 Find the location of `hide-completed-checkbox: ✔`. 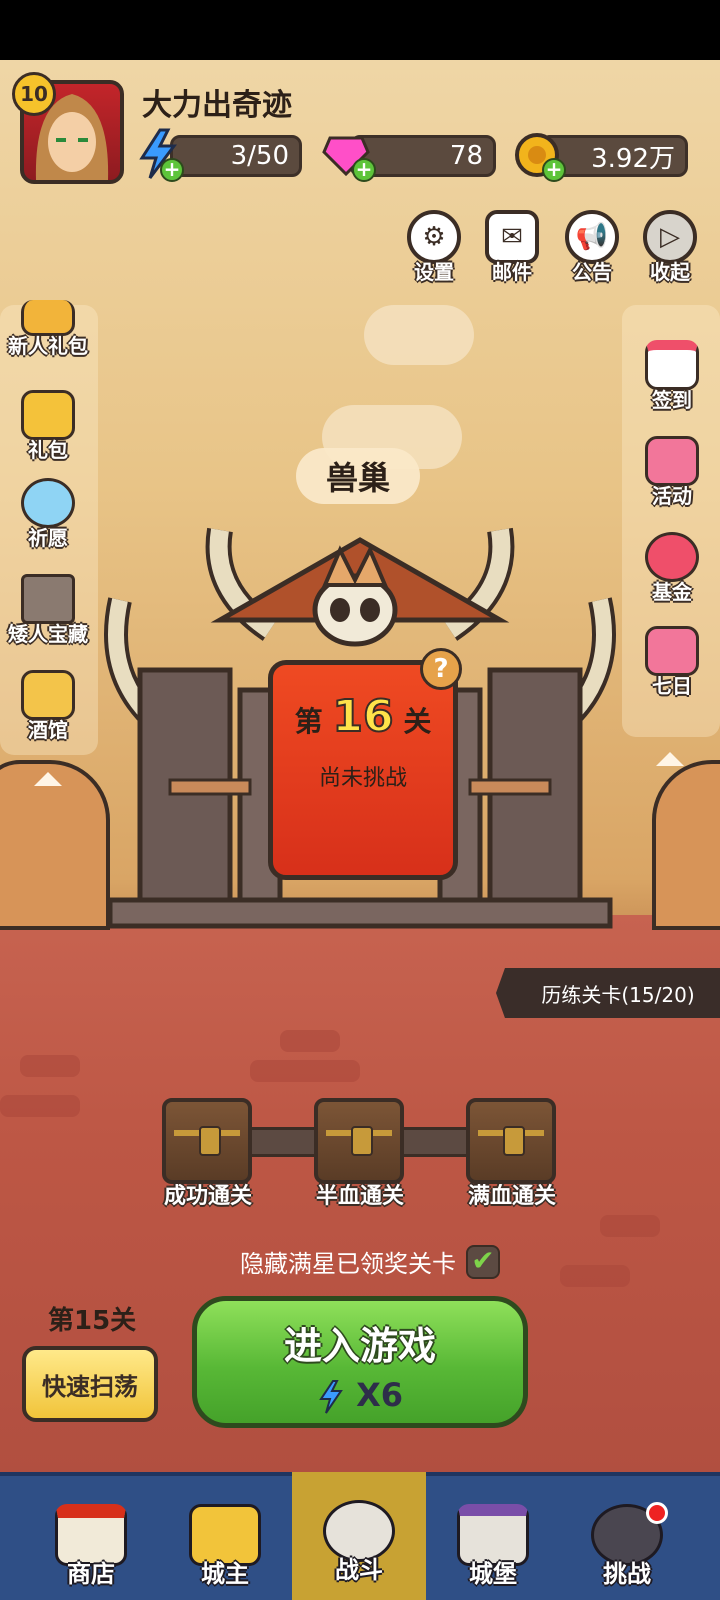

hide-completed-checkbox: ✔ is located at coordinates (483, 1261).